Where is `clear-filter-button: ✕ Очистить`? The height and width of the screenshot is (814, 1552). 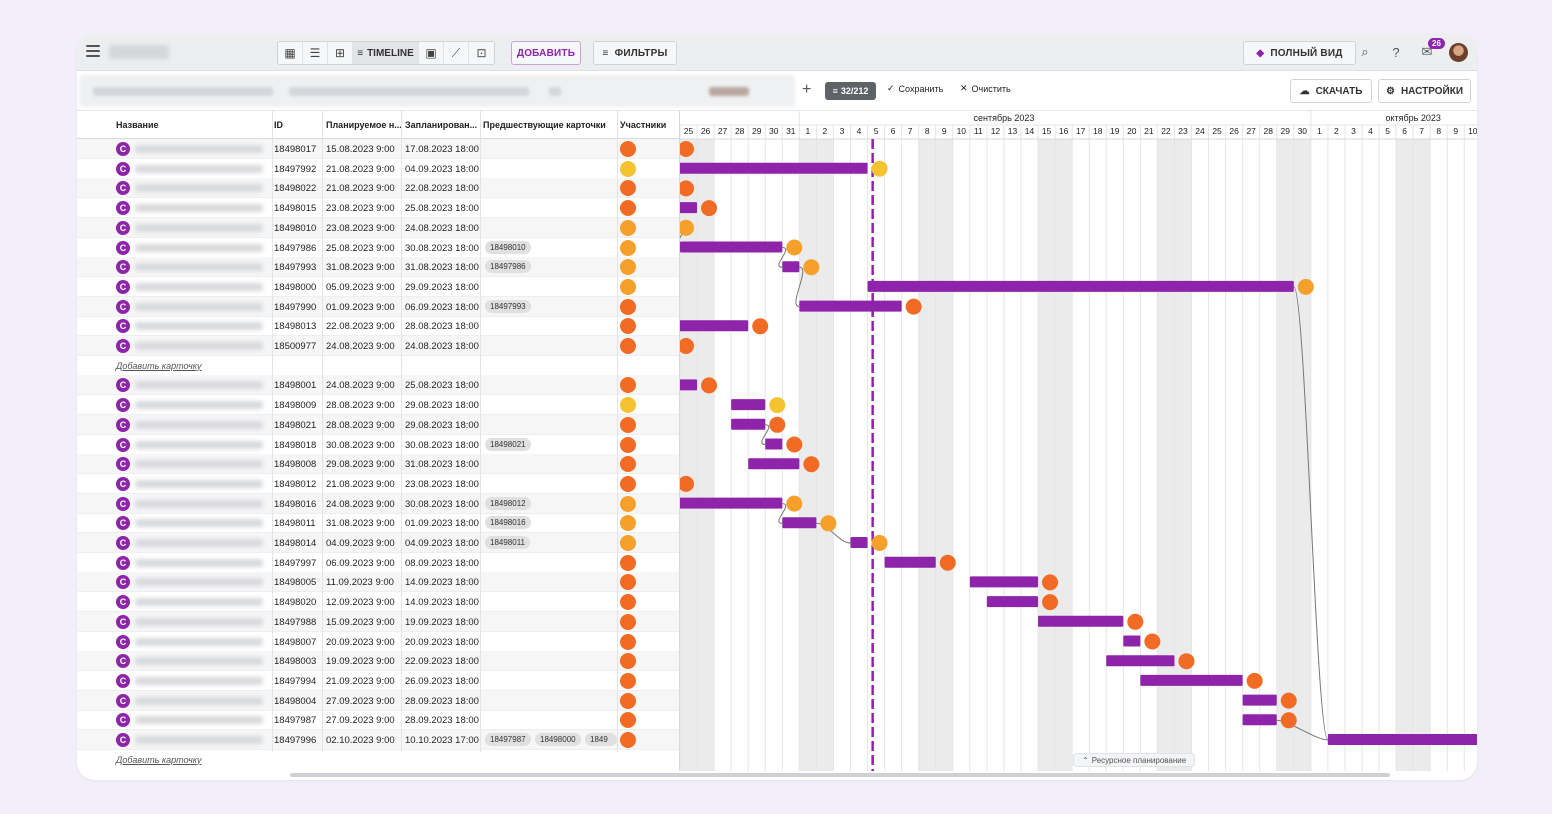
clear-filter-button: ✕ Очистить is located at coordinates (985, 88).